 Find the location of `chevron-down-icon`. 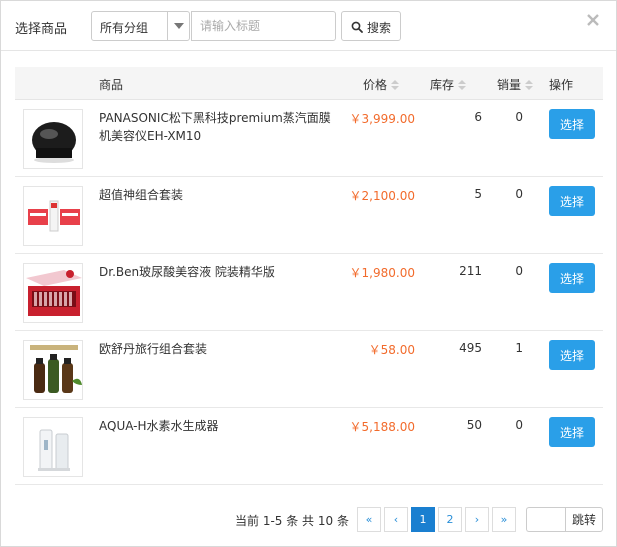

chevron-down-icon is located at coordinates (178, 26).